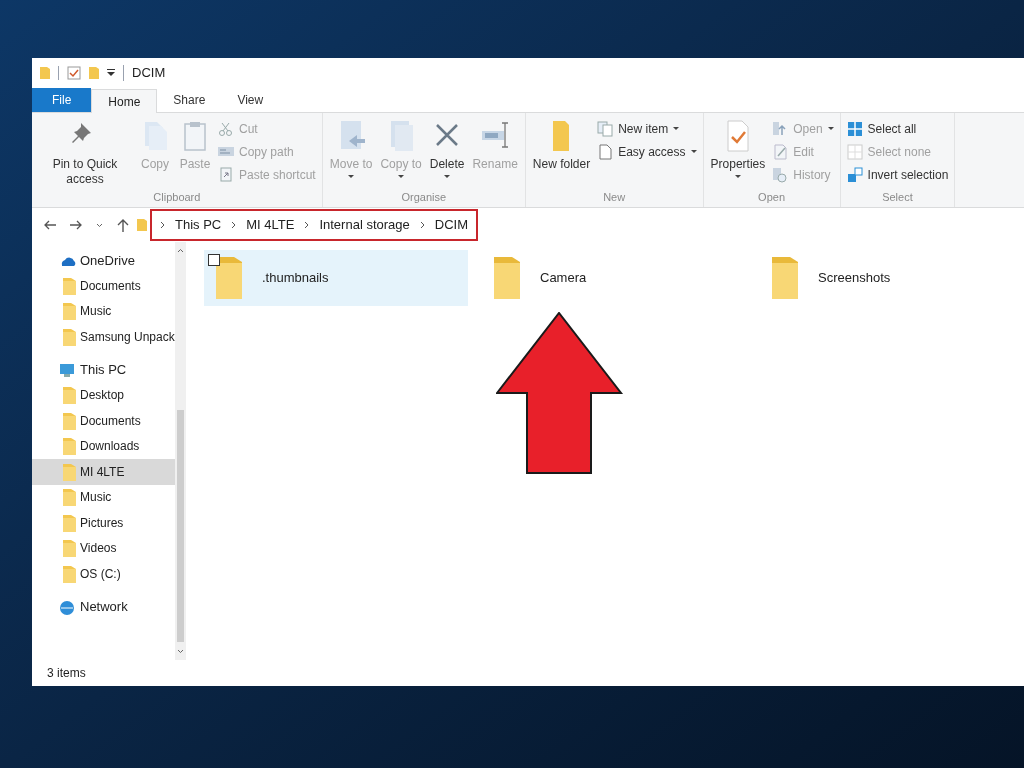 The width and height of the screenshot is (1024, 768). What do you see at coordinates (123, 225) in the screenshot?
I see `up-arrow-icon` at bounding box center [123, 225].